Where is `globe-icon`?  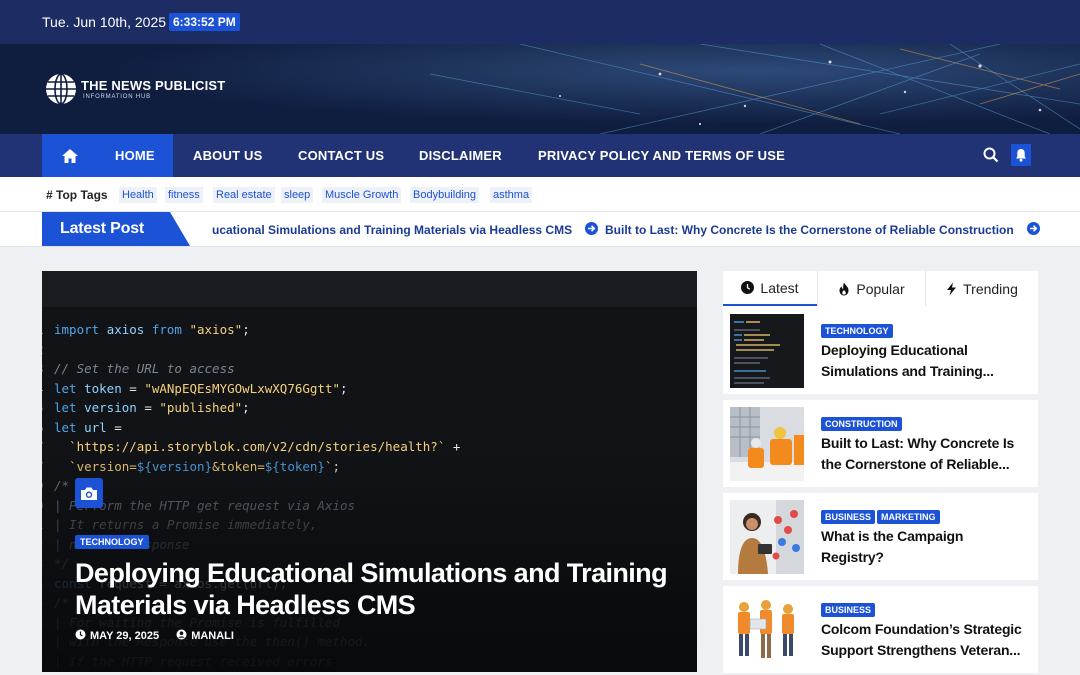
globe-icon is located at coordinates (61, 89).